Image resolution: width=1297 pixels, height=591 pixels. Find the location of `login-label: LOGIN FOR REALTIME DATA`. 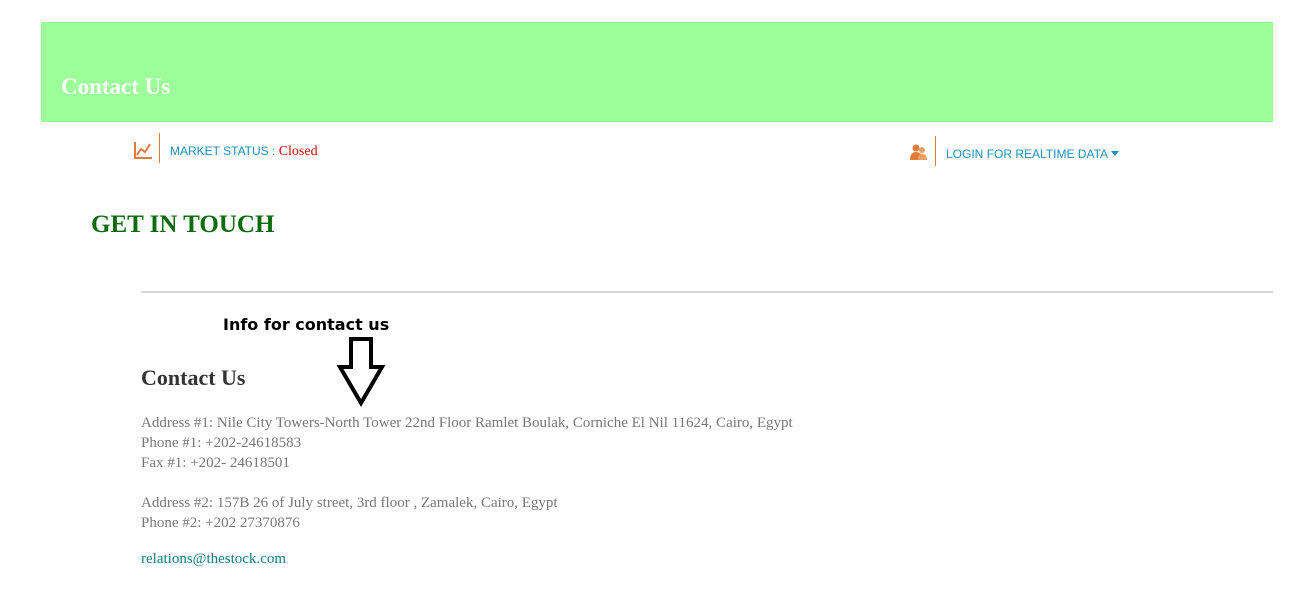

login-label: LOGIN FOR REALTIME DATA is located at coordinates (1027, 154).